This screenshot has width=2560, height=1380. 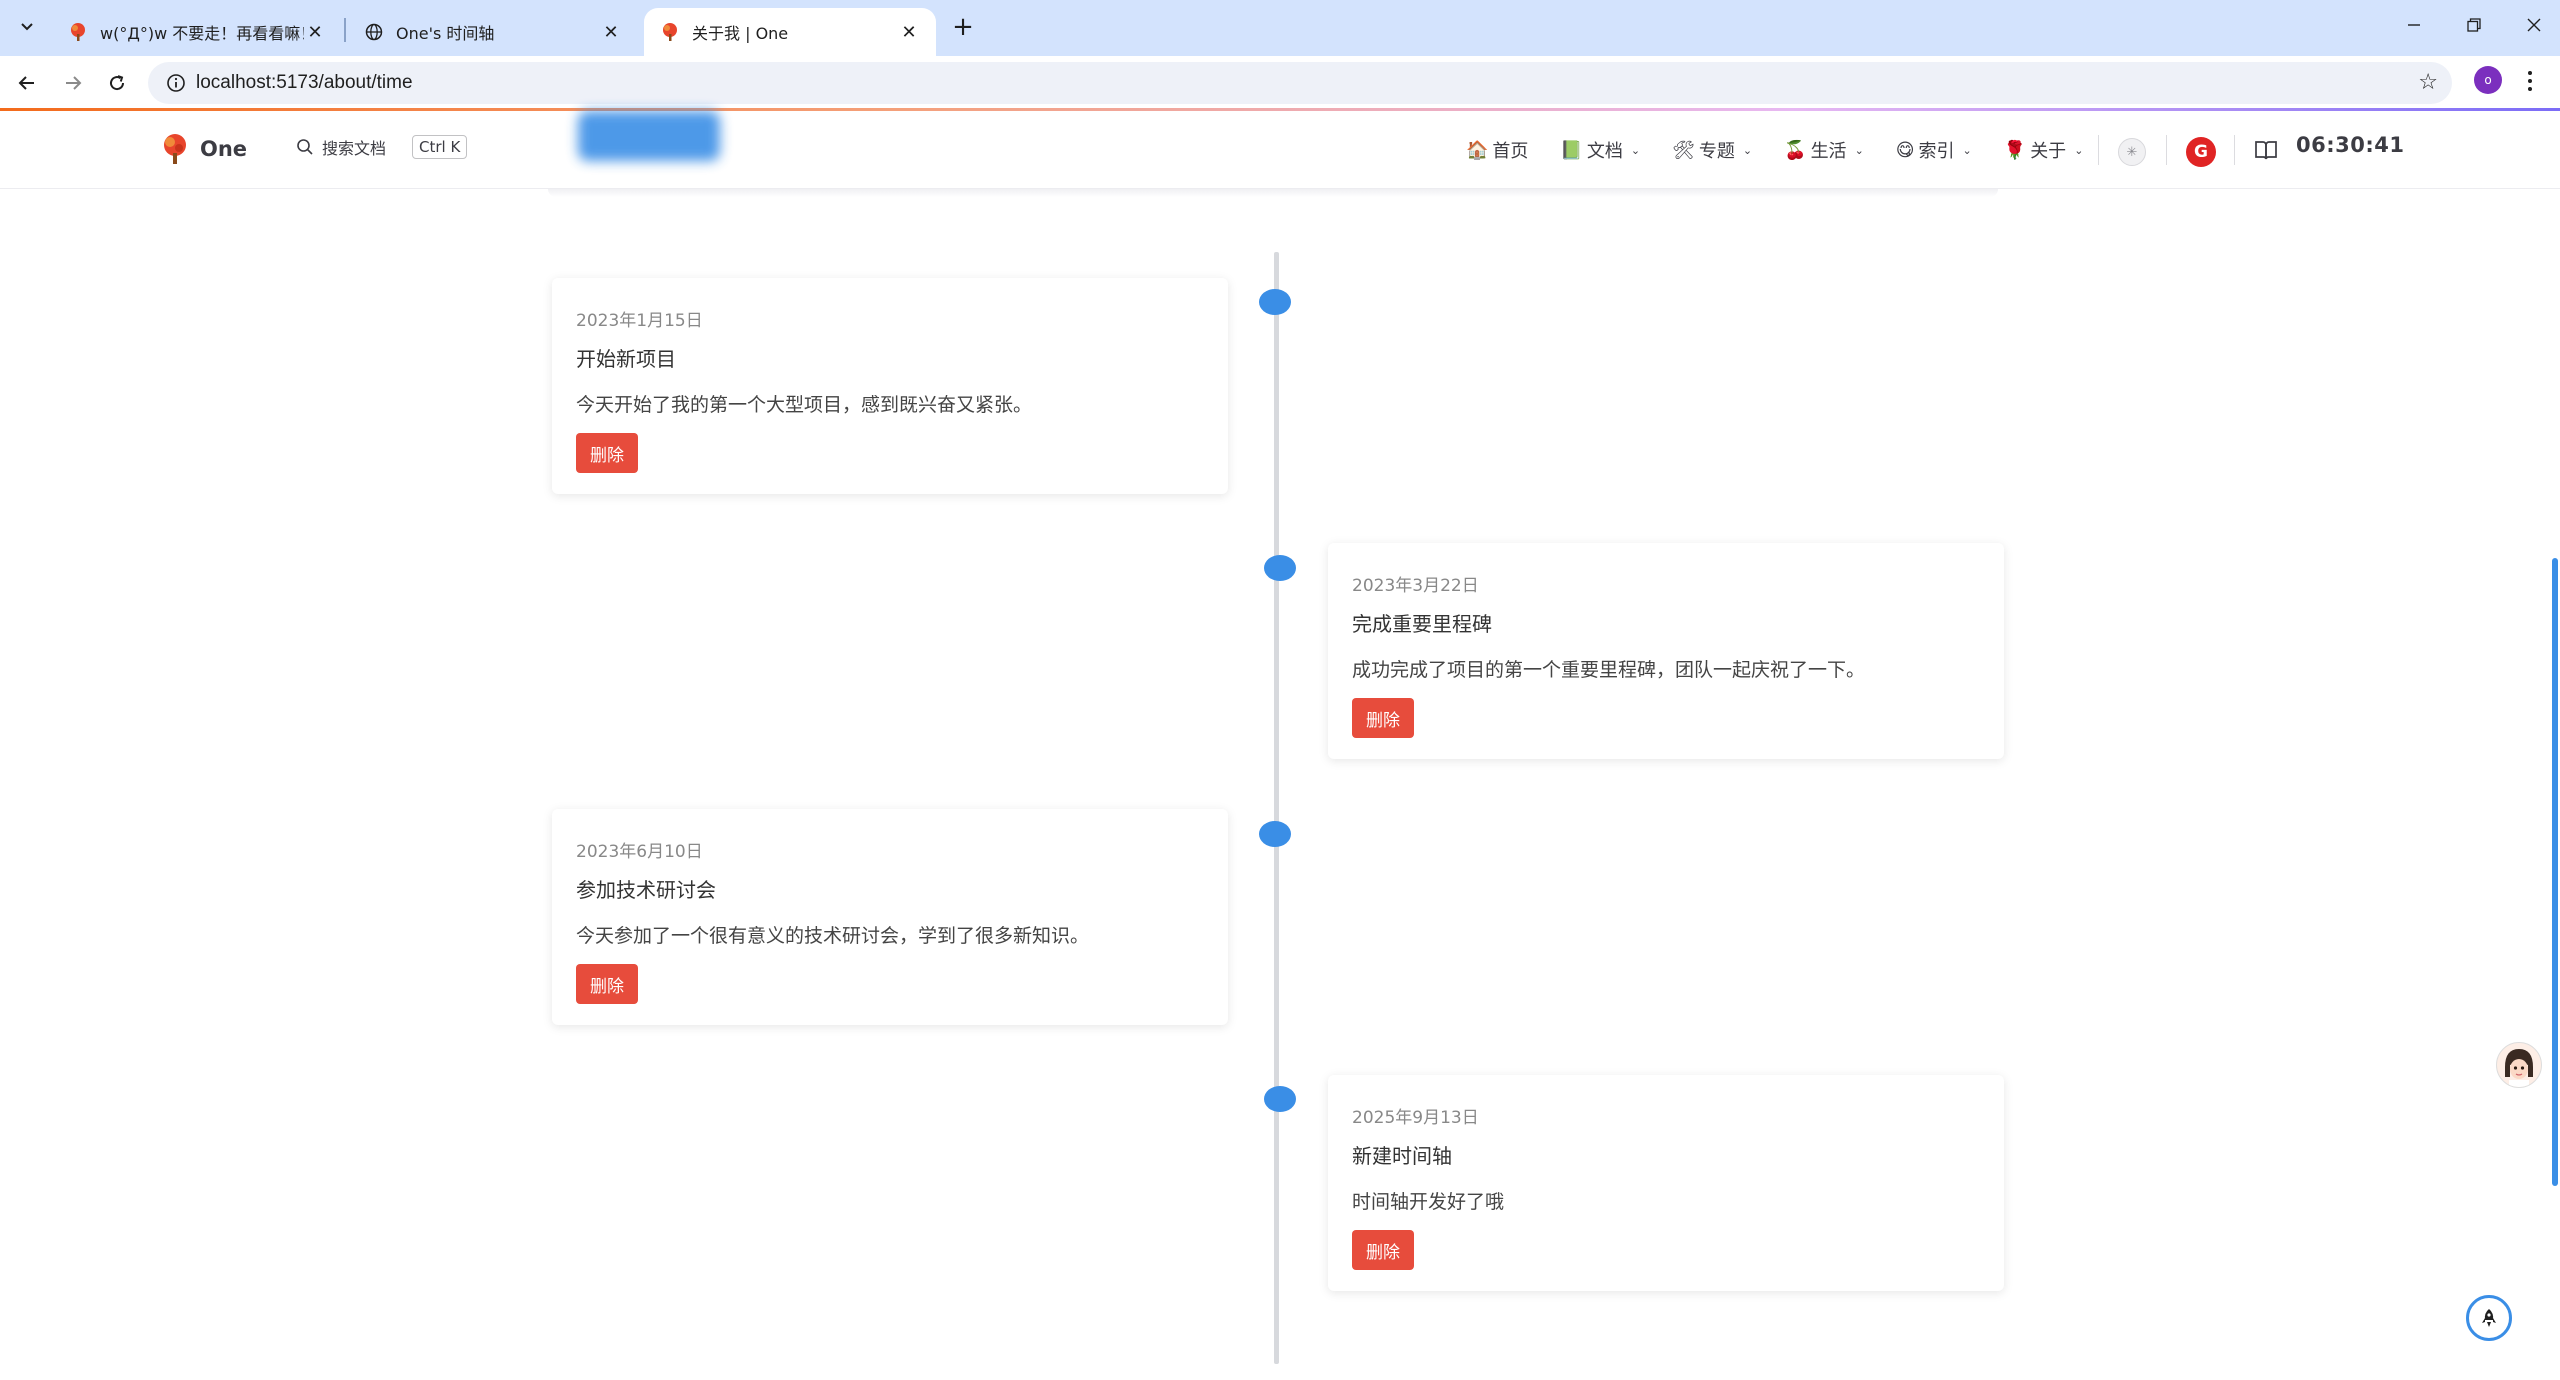 What do you see at coordinates (790, 32) in the screenshot?
I see `browser-tab-active: 关于我 | One ✕` at bounding box center [790, 32].